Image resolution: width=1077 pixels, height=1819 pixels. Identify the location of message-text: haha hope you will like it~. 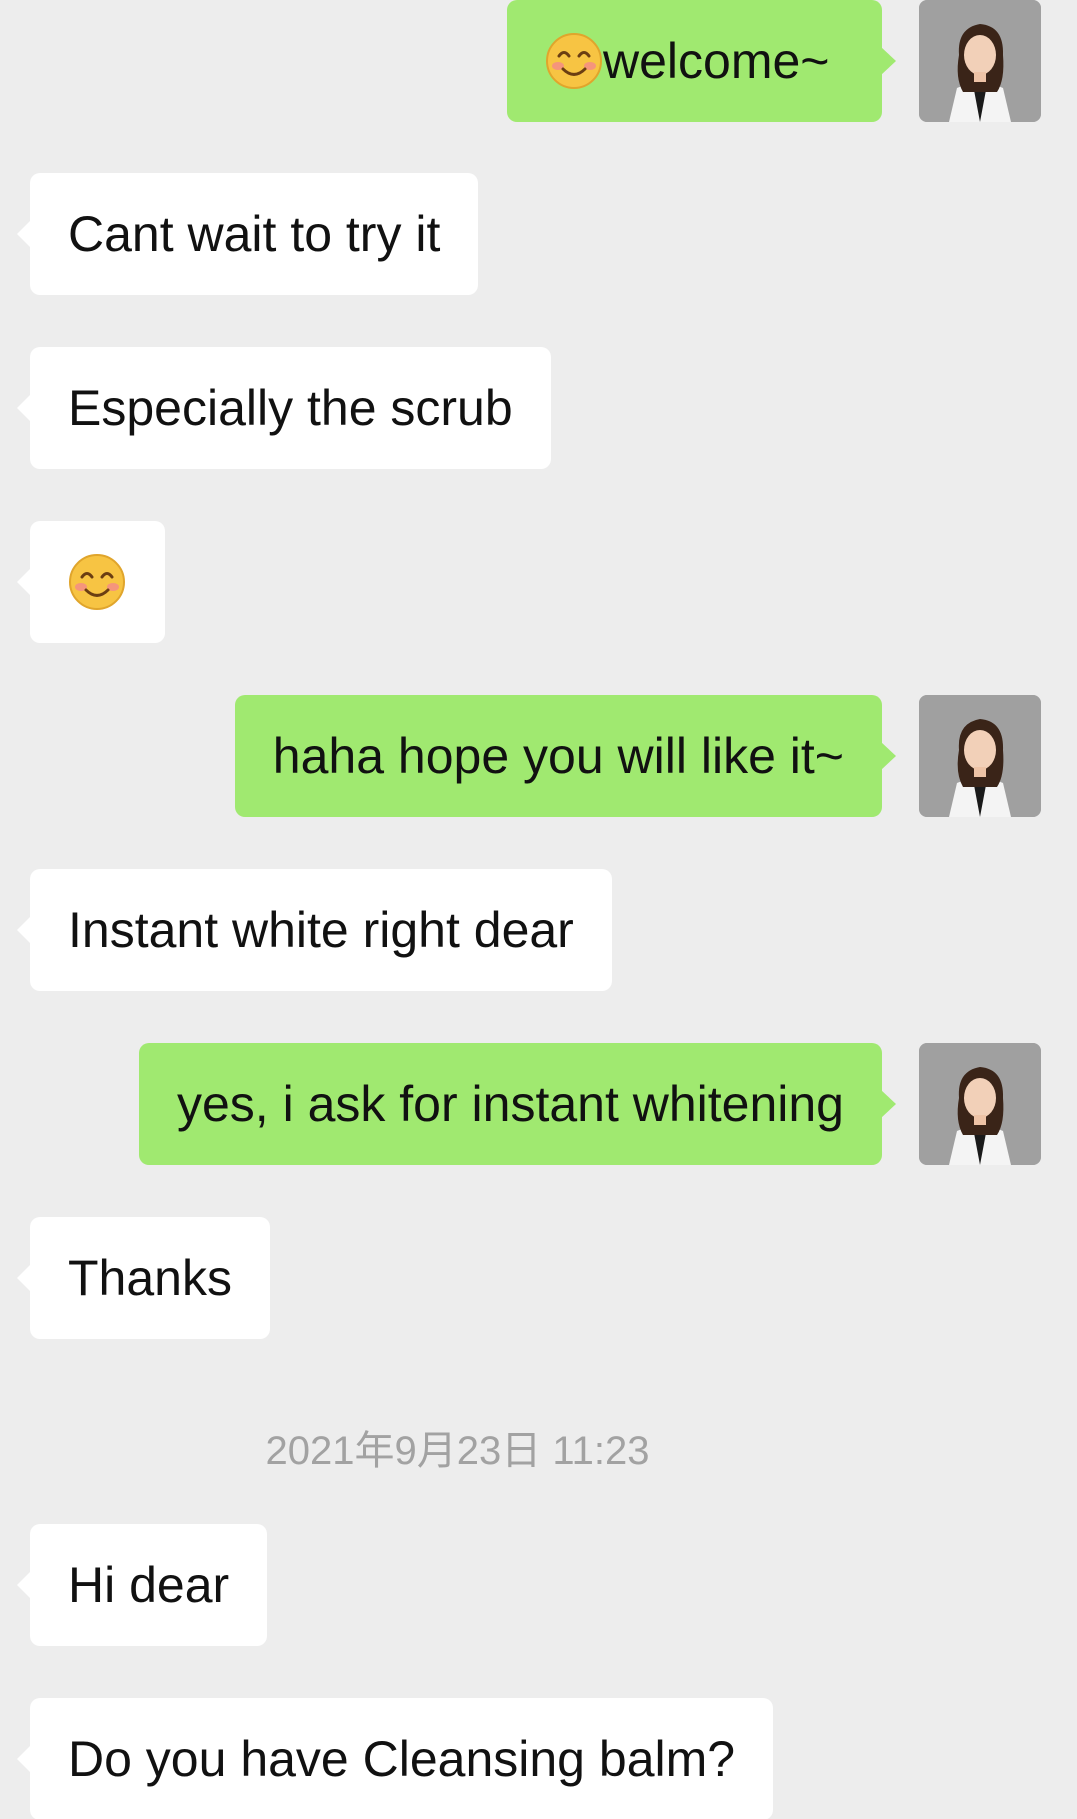
(558, 756).